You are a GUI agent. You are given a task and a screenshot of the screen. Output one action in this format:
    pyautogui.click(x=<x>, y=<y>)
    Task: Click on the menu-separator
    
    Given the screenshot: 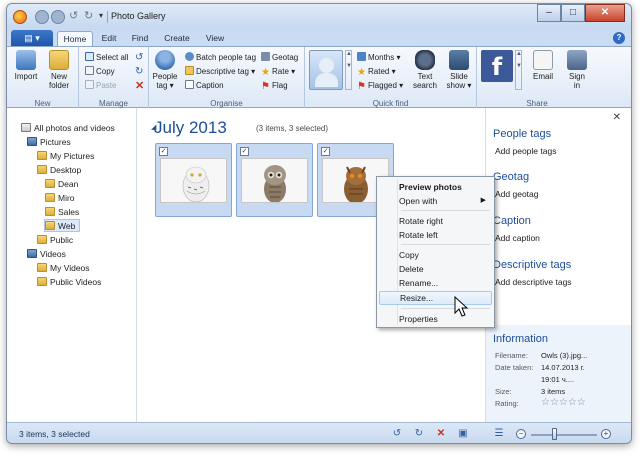 What is the action you would take?
    pyautogui.click(x=445, y=210)
    